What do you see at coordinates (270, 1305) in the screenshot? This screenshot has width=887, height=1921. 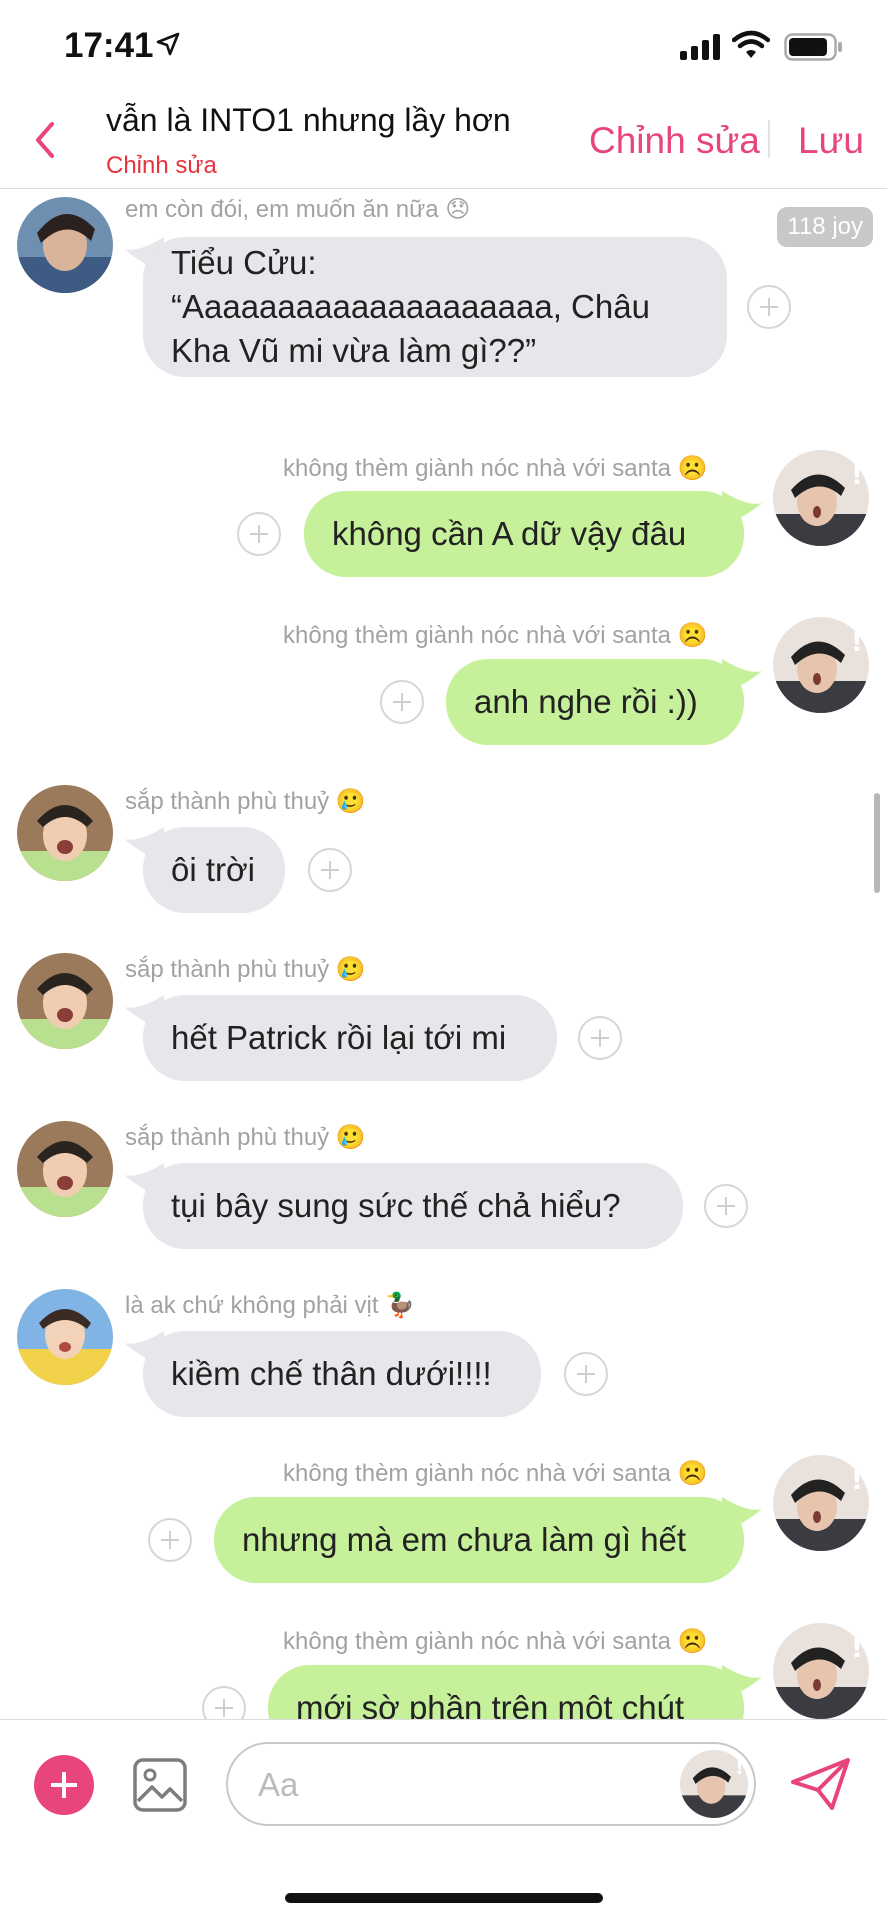 I see `sender-name: là ak chứ không phải vịt 🦆` at bounding box center [270, 1305].